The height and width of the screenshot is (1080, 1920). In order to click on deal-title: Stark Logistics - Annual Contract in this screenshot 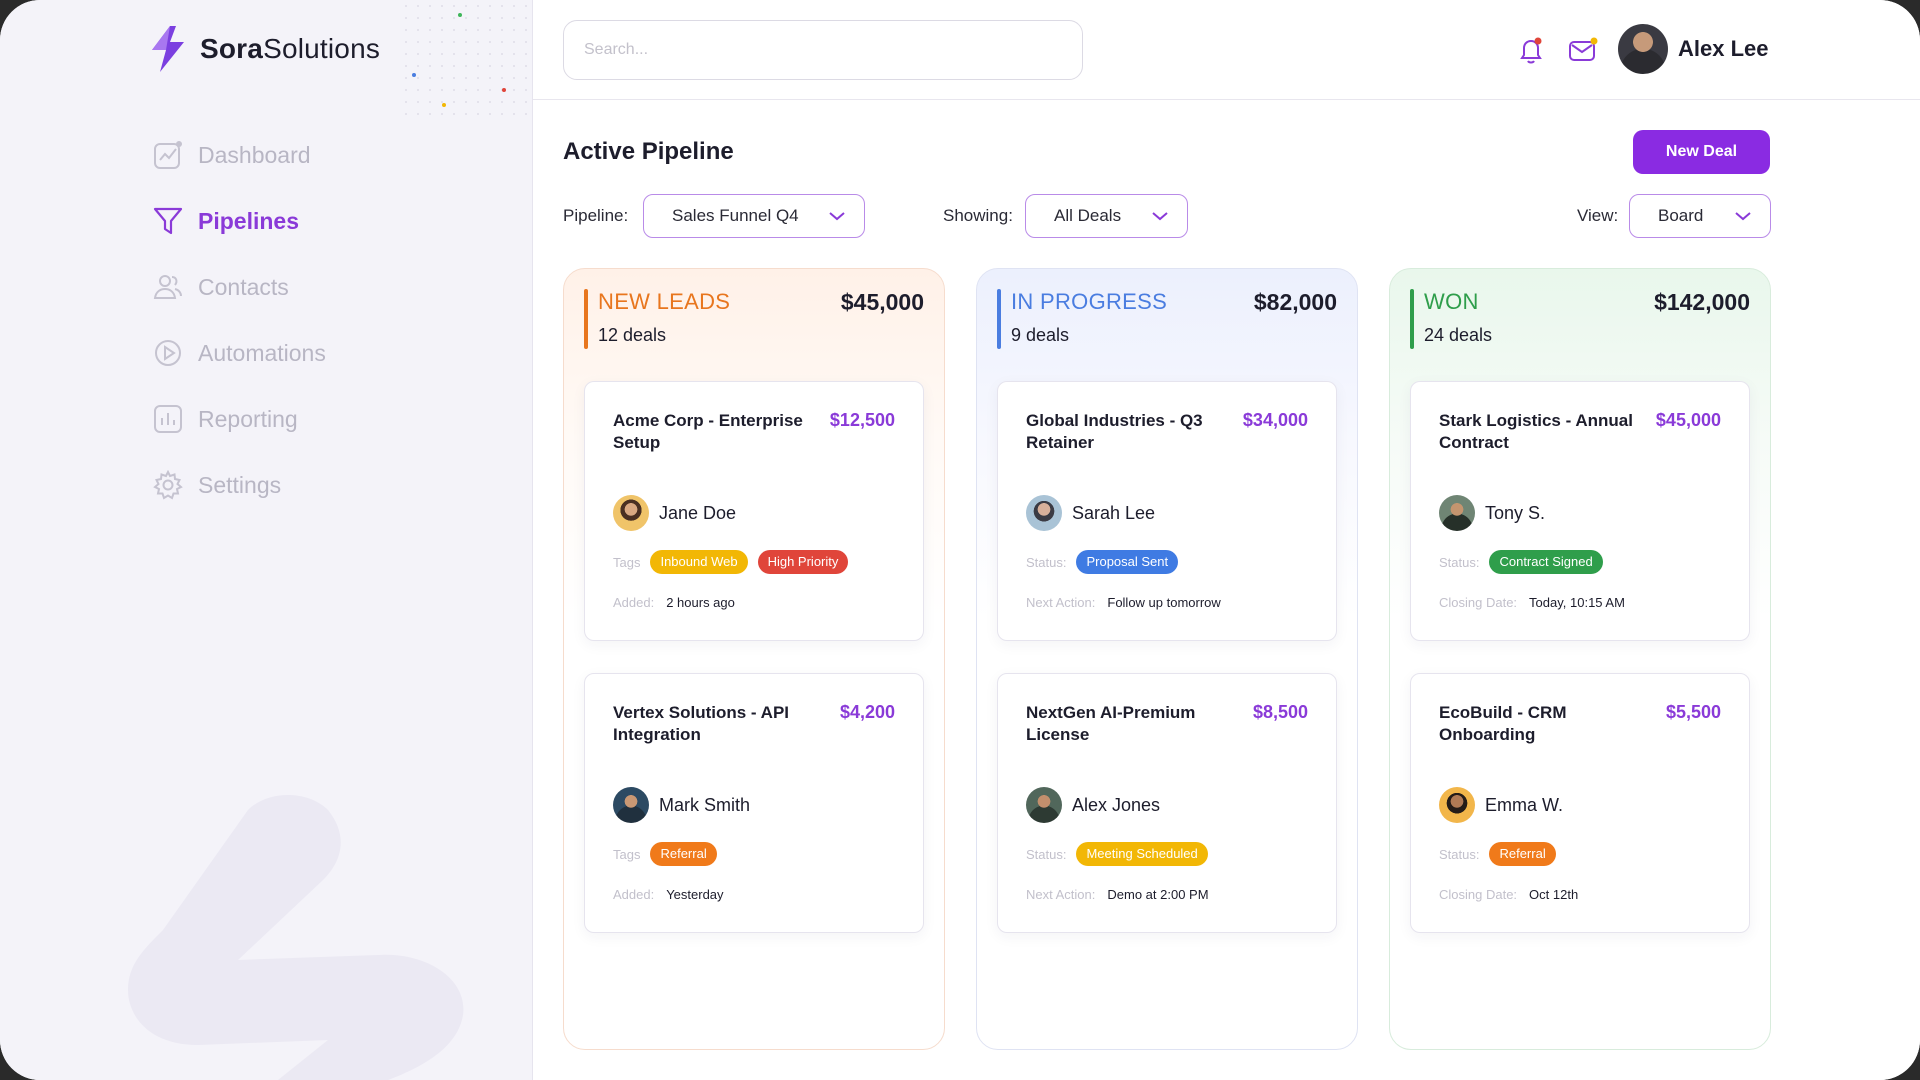, I will do `click(1536, 431)`.